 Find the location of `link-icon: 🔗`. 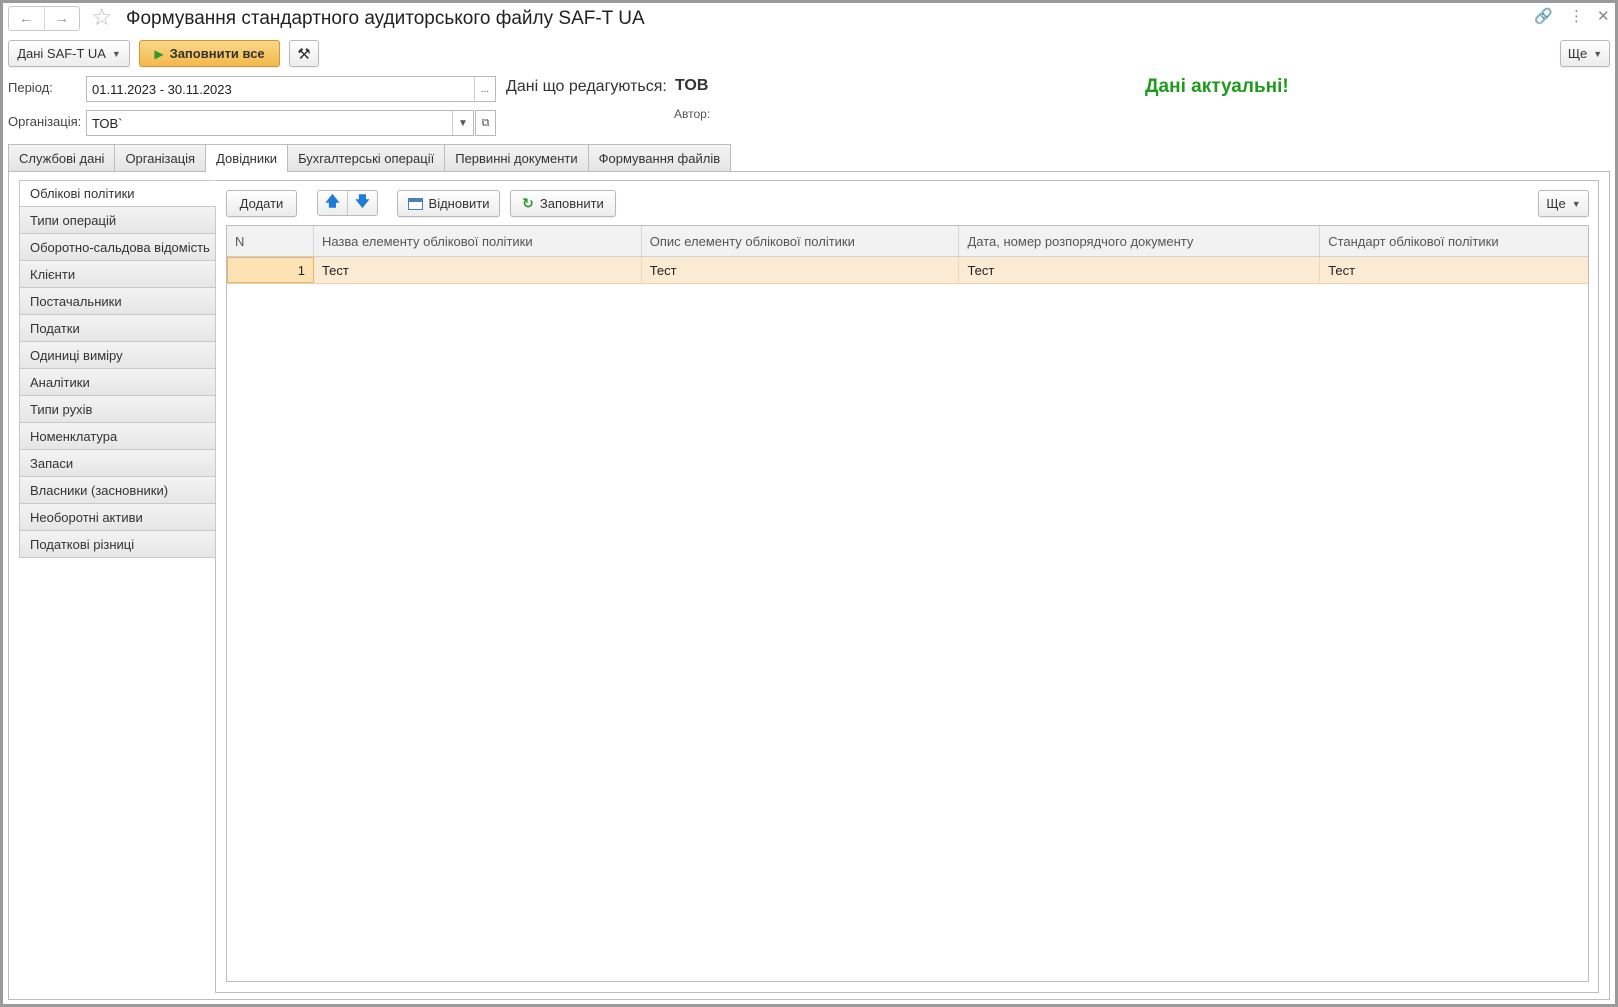

link-icon: 🔗 is located at coordinates (1543, 17).